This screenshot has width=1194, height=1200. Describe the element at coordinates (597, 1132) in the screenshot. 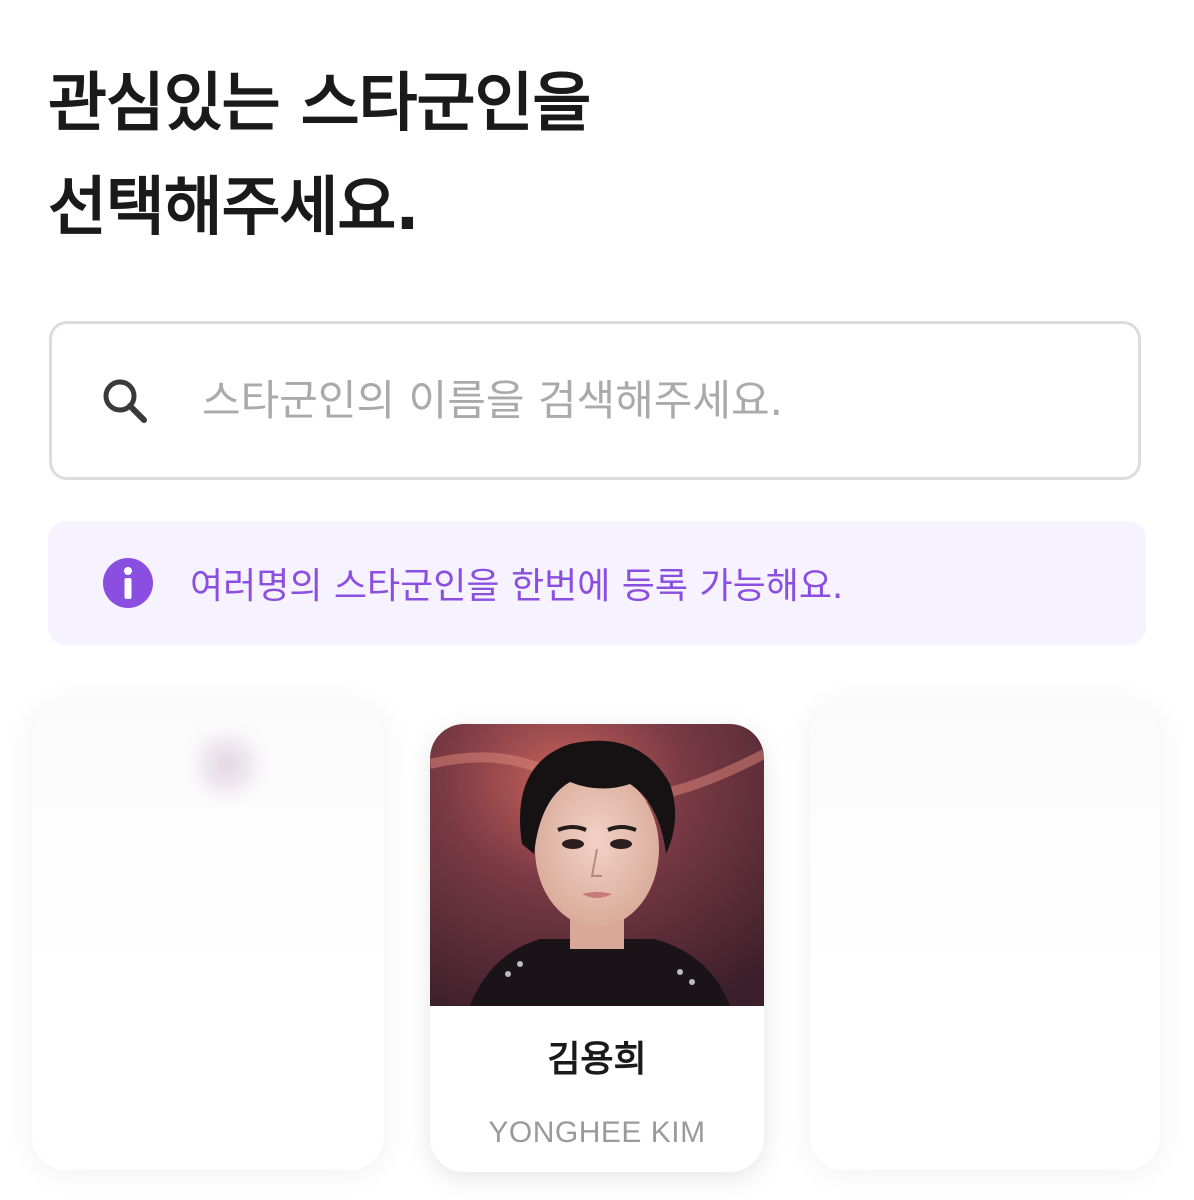

I see `card-english-name: YONGHEE KIM` at that location.